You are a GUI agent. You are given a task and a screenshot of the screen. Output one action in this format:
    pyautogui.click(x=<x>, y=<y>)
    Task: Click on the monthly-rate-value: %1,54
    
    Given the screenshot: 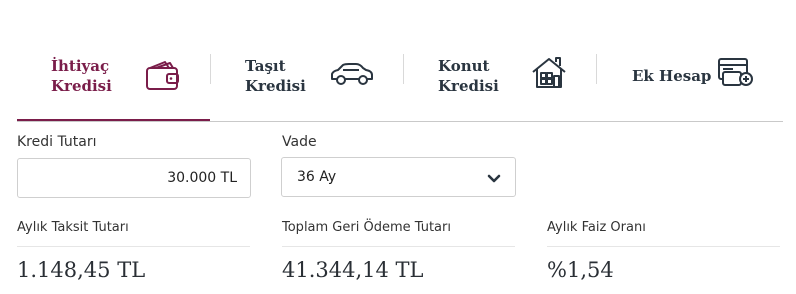 What is the action you would take?
    pyautogui.click(x=580, y=270)
    